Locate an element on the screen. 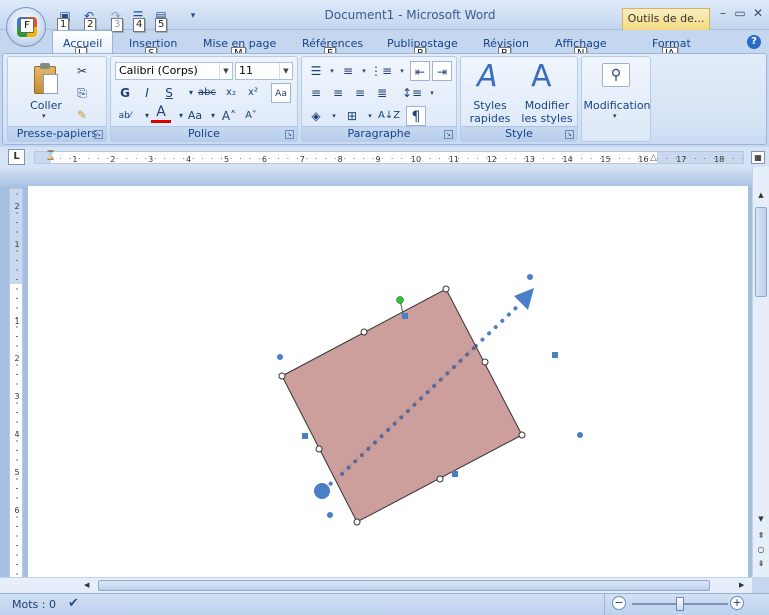 The image size is (769, 615). quick-styles-button: Styles rapides is located at coordinates (490, 112).